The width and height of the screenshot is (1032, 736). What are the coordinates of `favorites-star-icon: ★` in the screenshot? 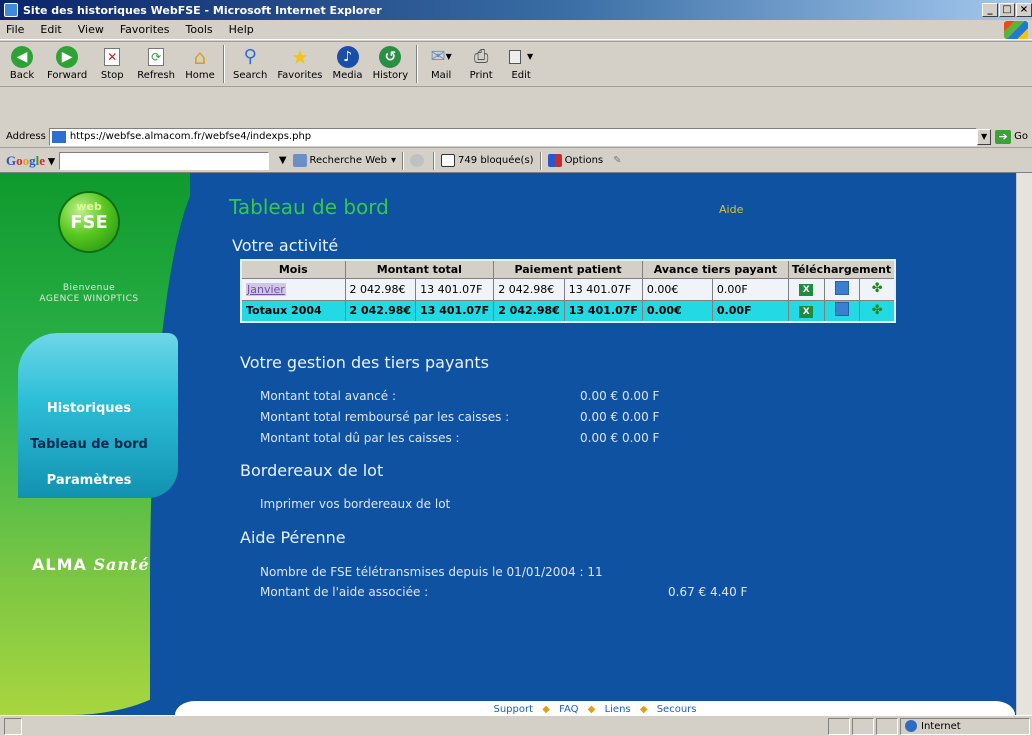 It's located at (299, 57).